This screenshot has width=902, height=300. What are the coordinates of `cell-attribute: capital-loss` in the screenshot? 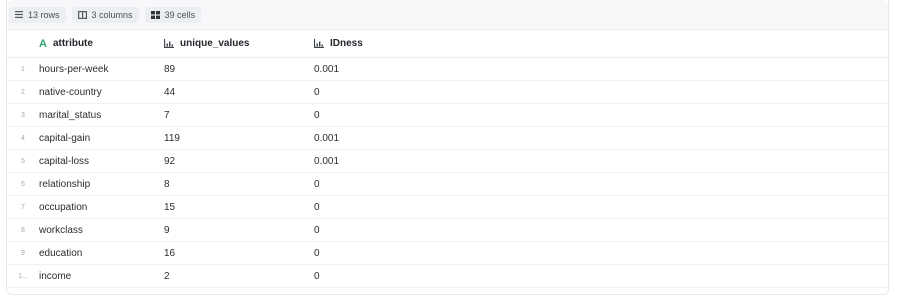 It's located at (101, 161).